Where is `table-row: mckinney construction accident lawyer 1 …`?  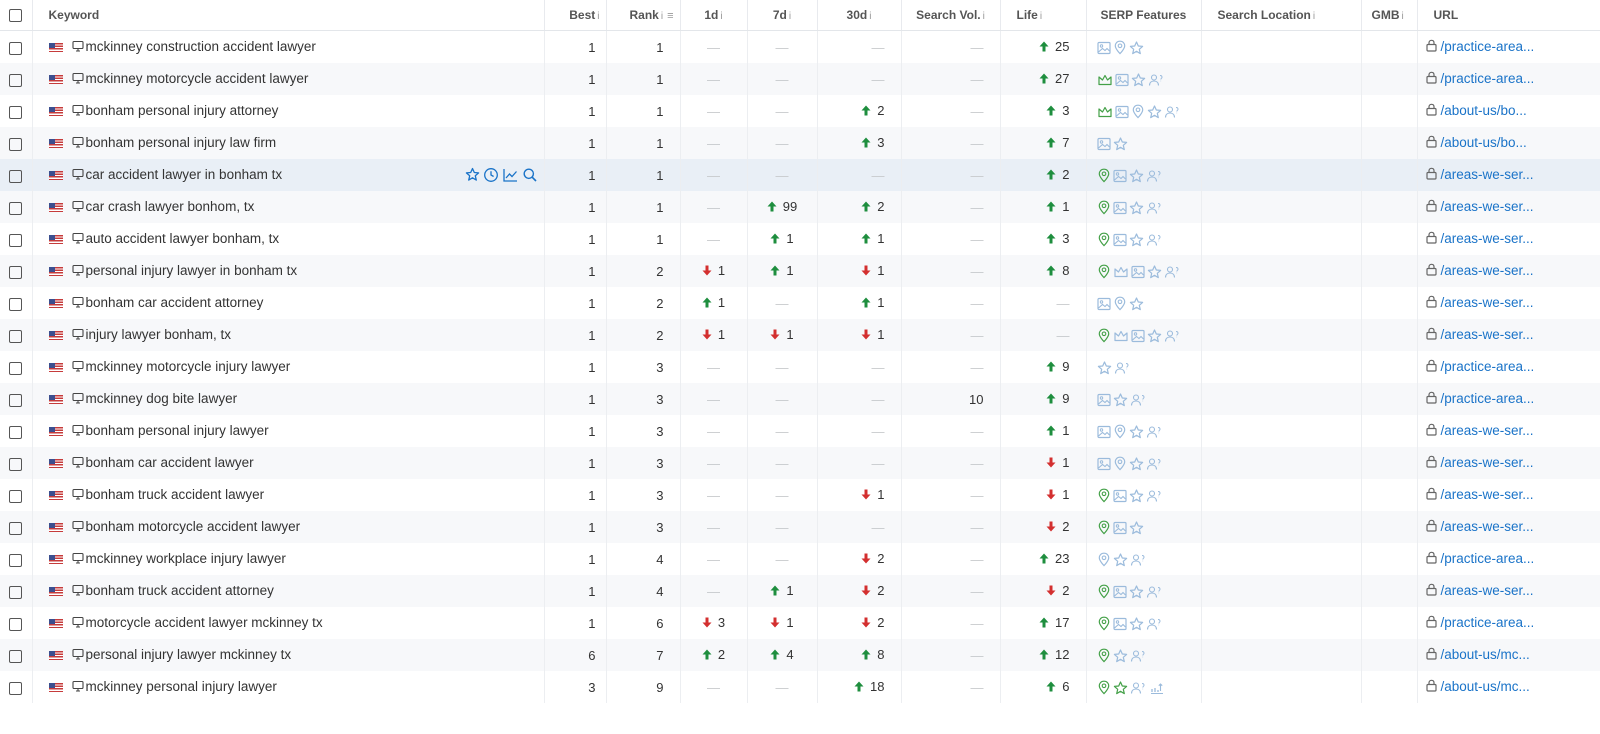 table-row: mckinney construction accident lawyer 1 … is located at coordinates (800, 46).